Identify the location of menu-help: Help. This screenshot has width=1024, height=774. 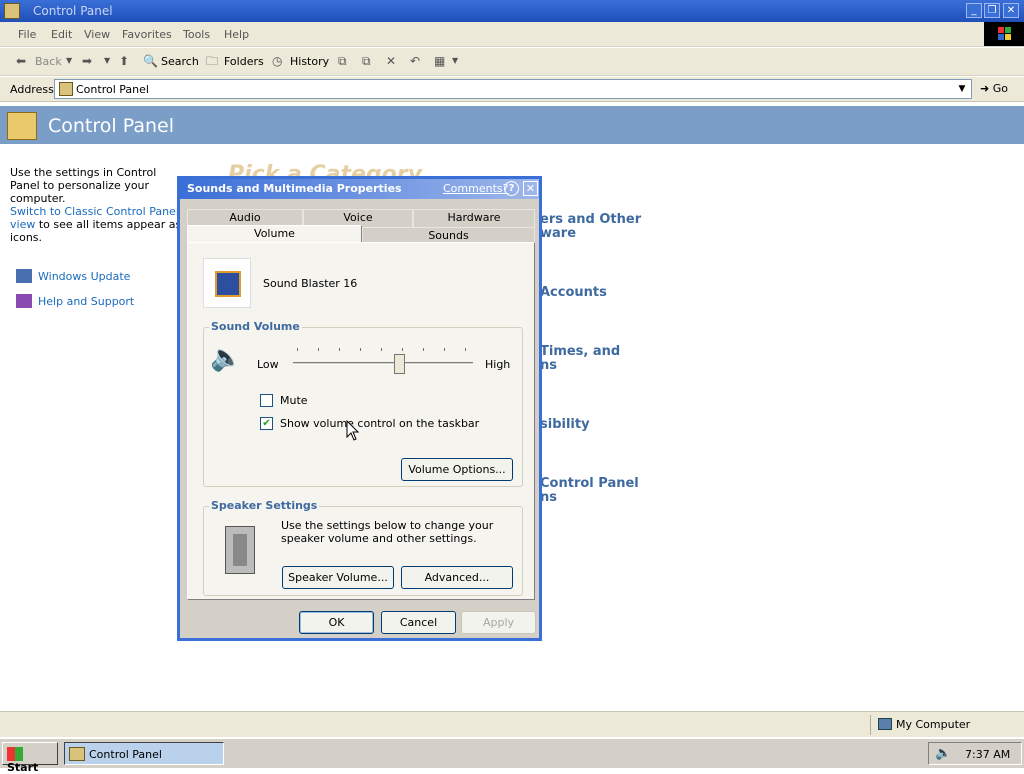
(236, 34).